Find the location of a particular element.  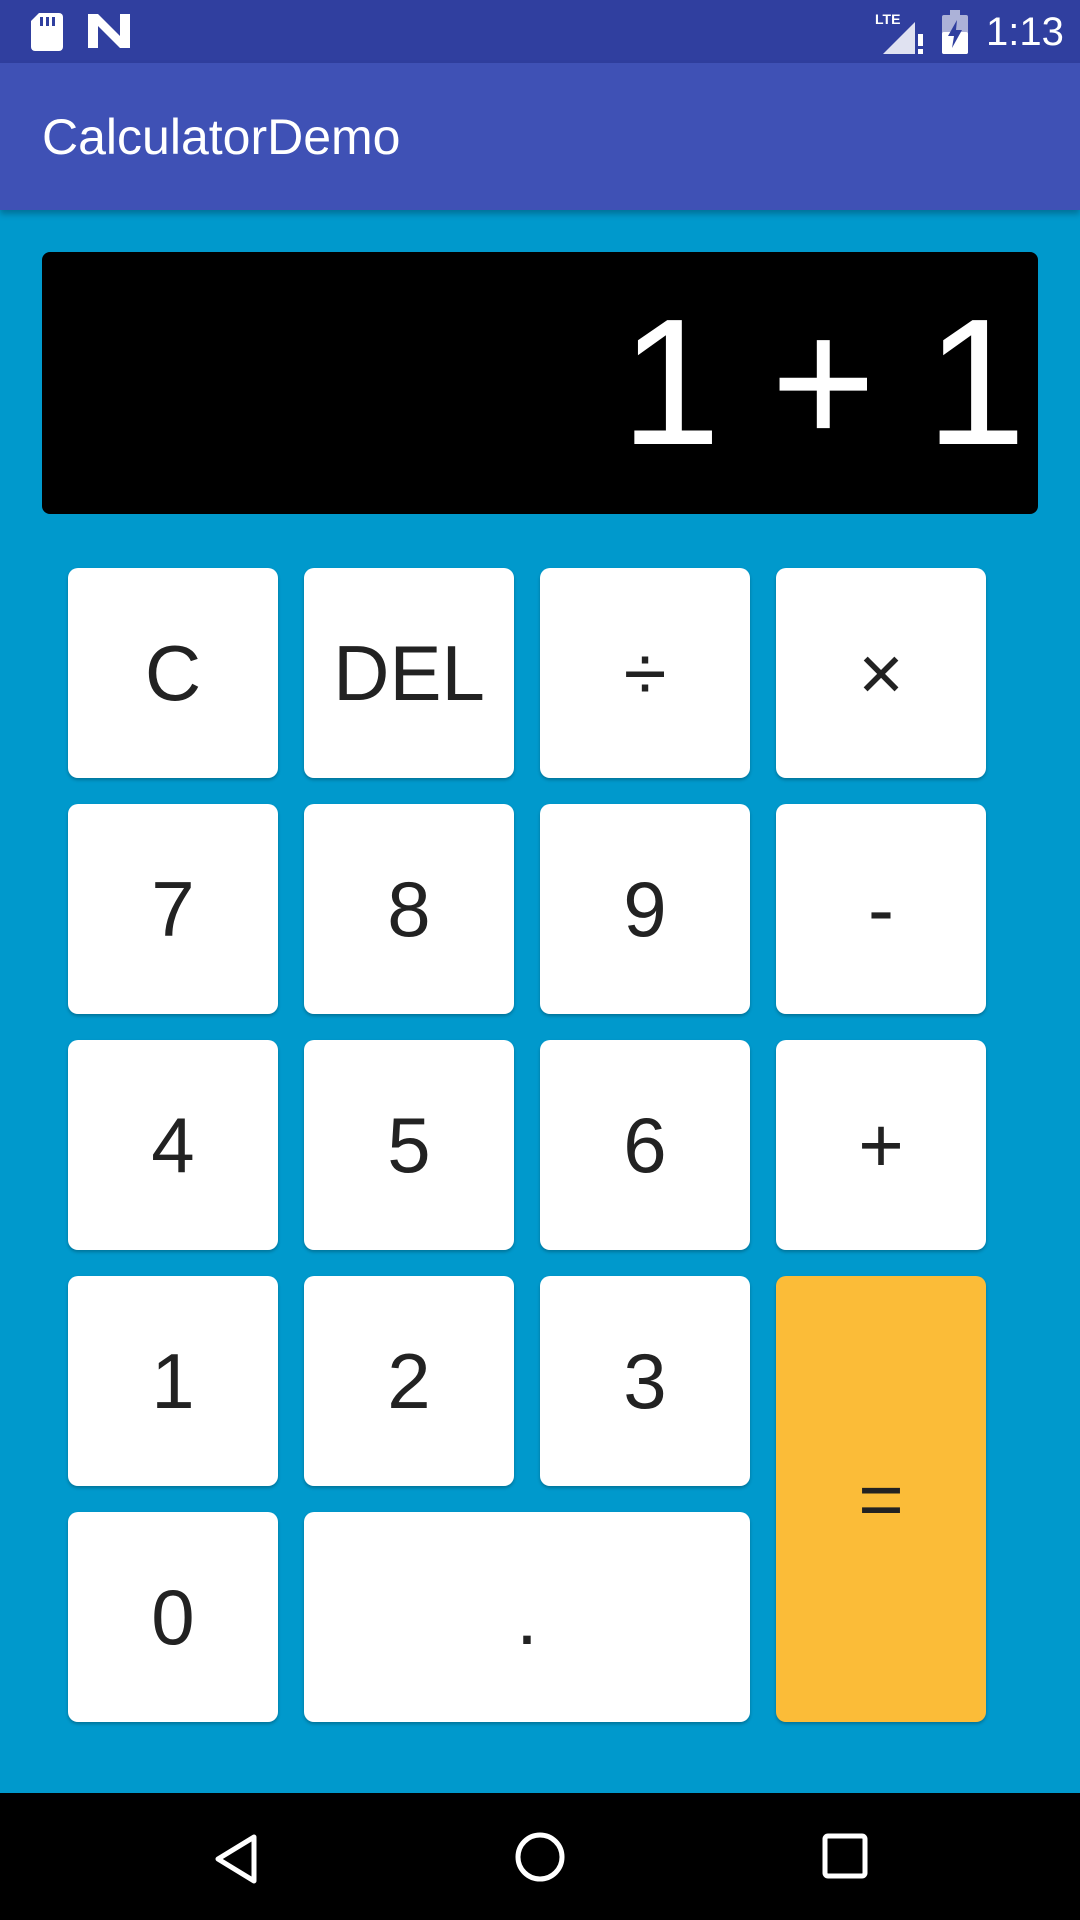

battery-charging-icon is located at coordinates (955, 32).